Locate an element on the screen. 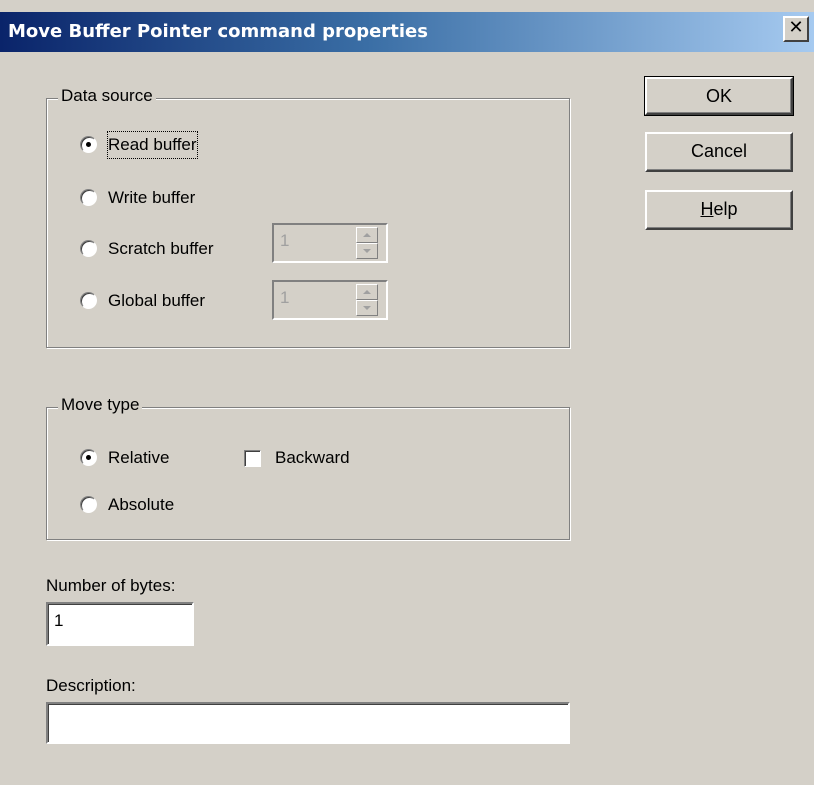 The height and width of the screenshot is (785, 814). radio-global-buffer-label: Global buffer is located at coordinates (157, 300).